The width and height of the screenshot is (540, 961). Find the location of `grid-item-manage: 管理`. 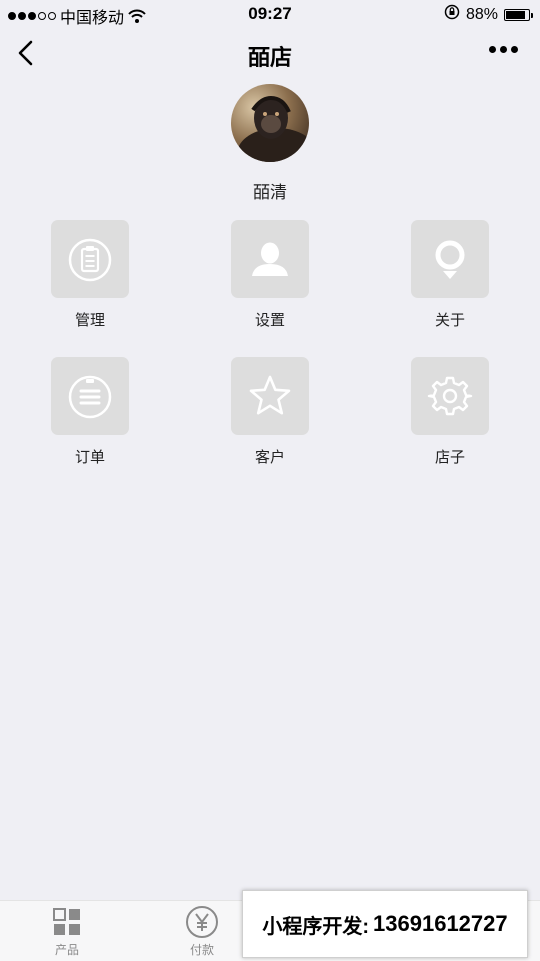

grid-item-manage: 管理 is located at coordinates (90, 275).